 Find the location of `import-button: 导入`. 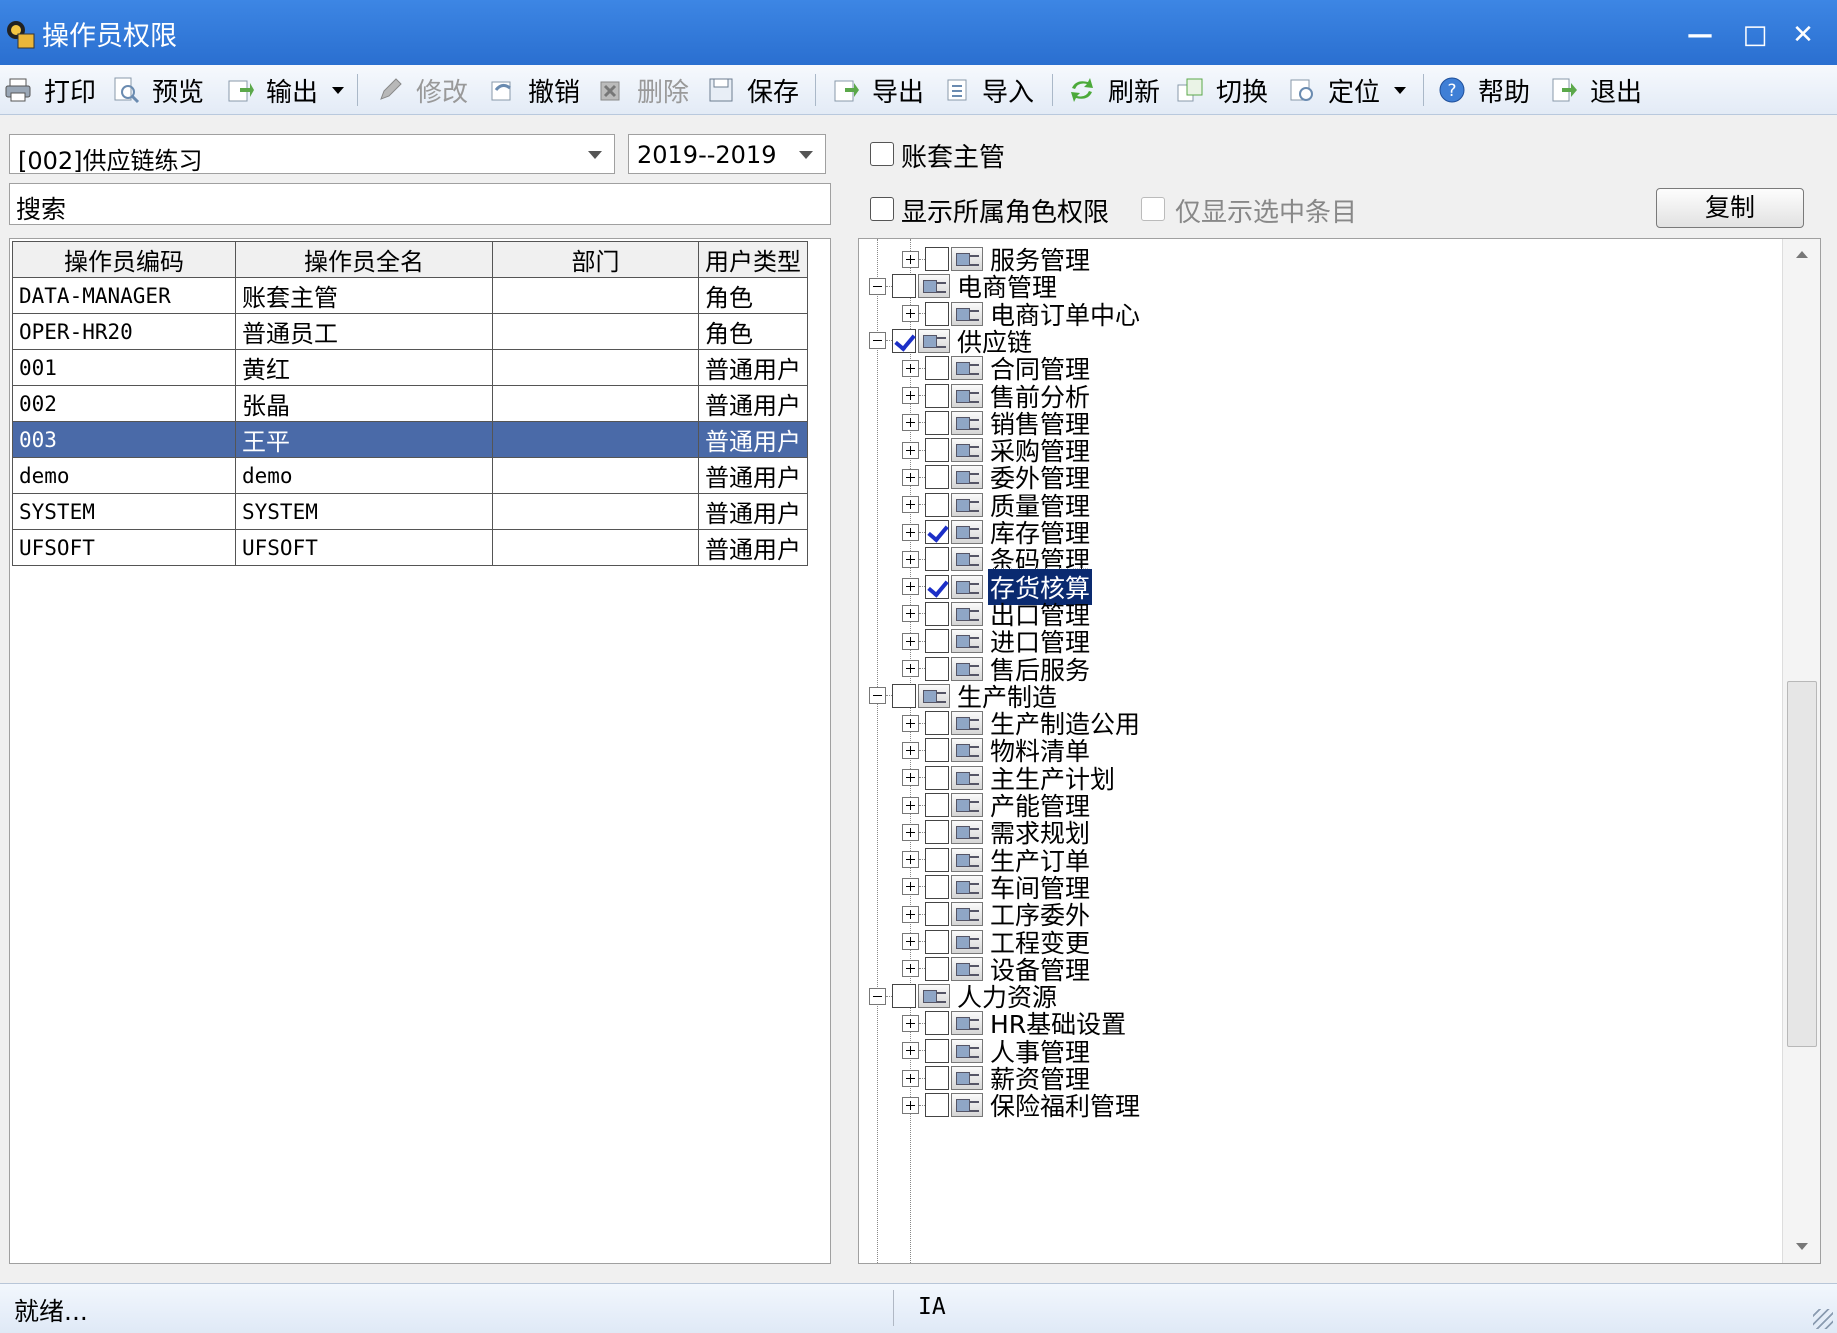

import-button: 导入 is located at coordinates (988, 90).